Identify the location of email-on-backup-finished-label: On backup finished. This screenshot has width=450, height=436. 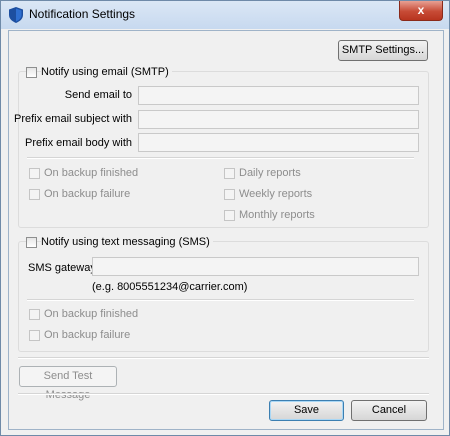
(91, 173).